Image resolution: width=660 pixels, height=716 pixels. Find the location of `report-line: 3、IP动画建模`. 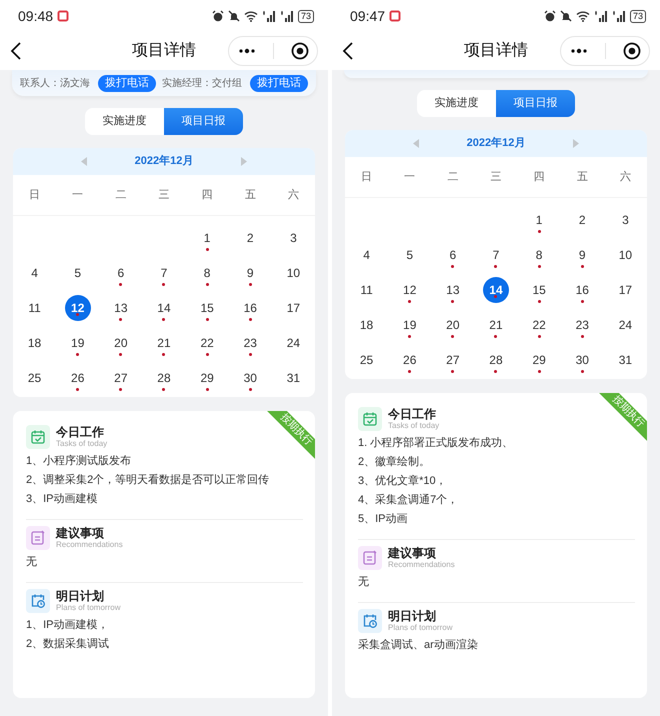

report-line: 3、IP动画建模 is located at coordinates (62, 499).